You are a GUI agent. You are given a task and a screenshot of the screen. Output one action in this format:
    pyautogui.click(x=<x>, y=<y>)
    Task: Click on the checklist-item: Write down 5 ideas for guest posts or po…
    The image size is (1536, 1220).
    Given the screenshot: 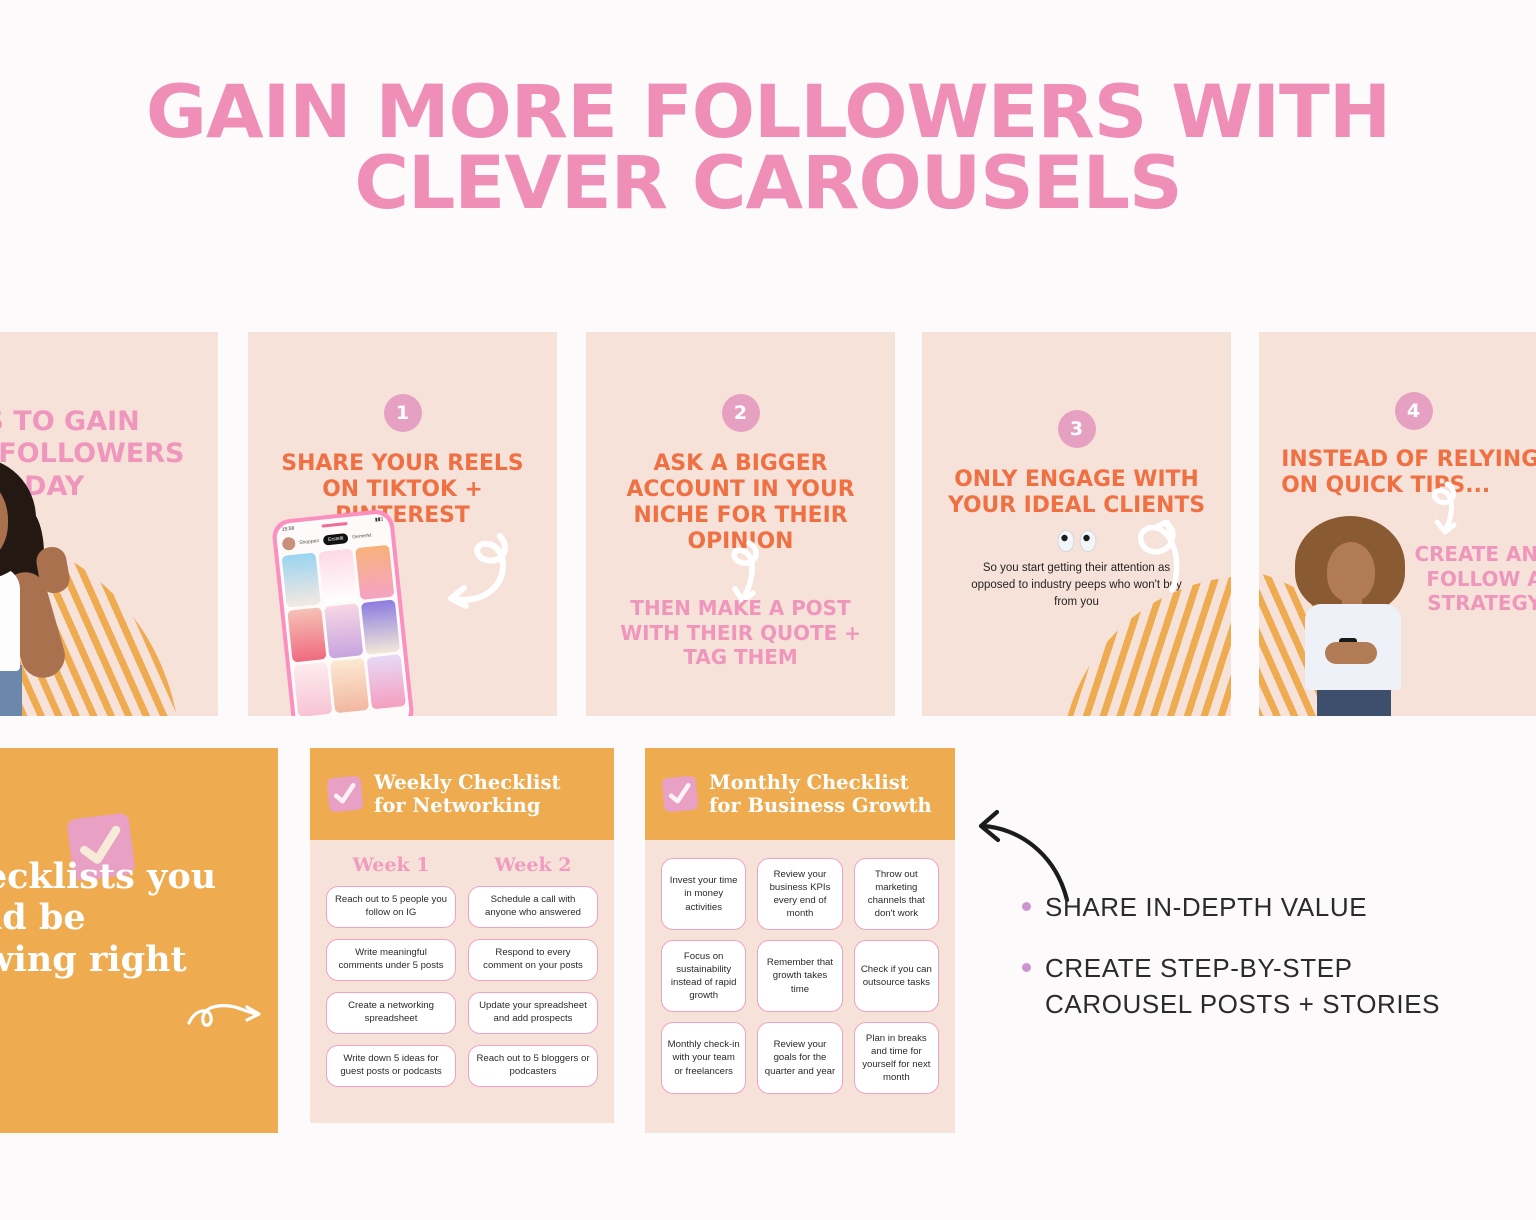 What is the action you would take?
    pyautogui.click(x=391, y=1066)
    